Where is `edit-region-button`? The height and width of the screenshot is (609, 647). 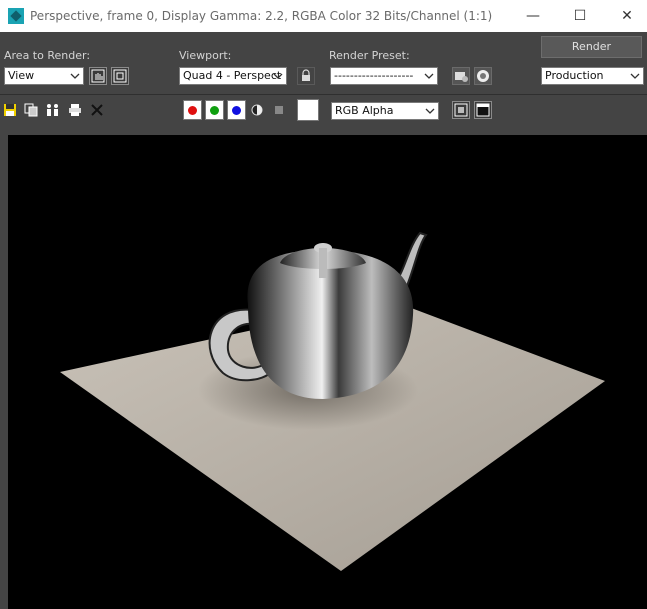
edit-region-button is located at coordinates (98, 76).